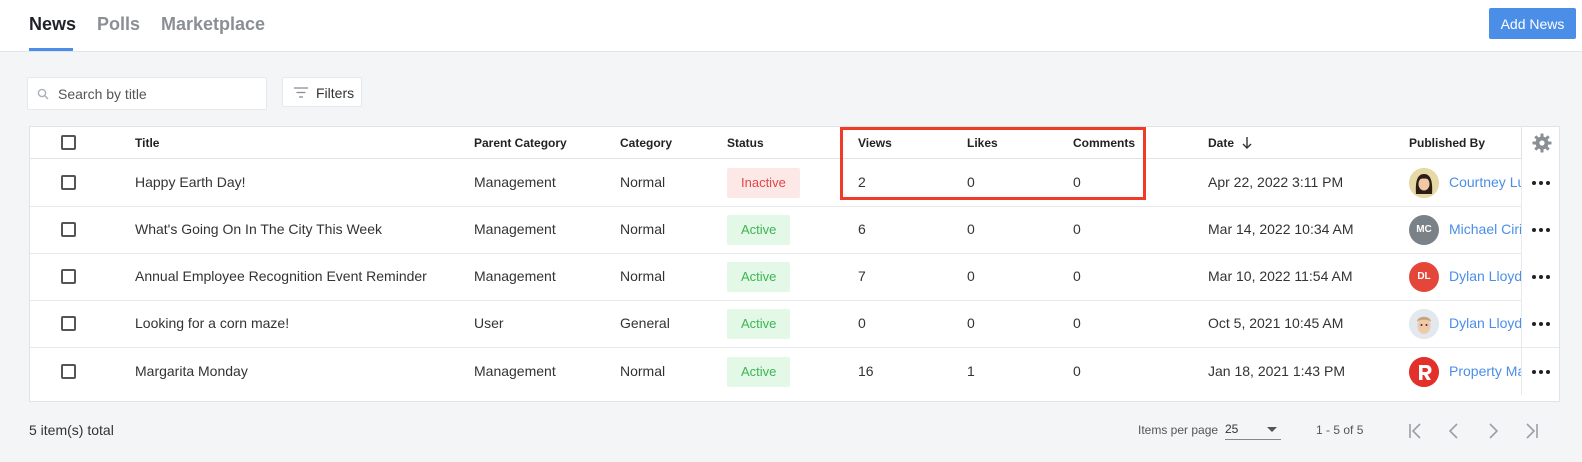 The width and height of the screenshot is (1582, 462). I want to click on row-views: 0, so click(862, 323).